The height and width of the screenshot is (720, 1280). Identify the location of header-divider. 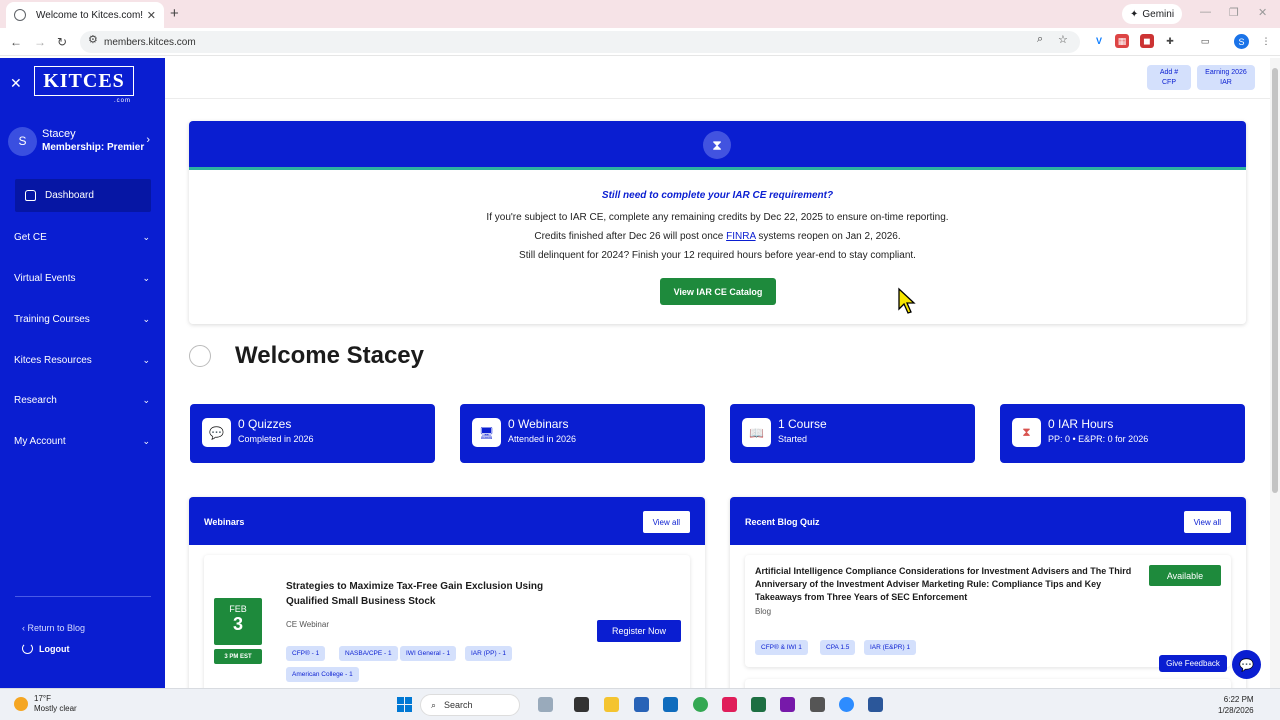
(717, 98).